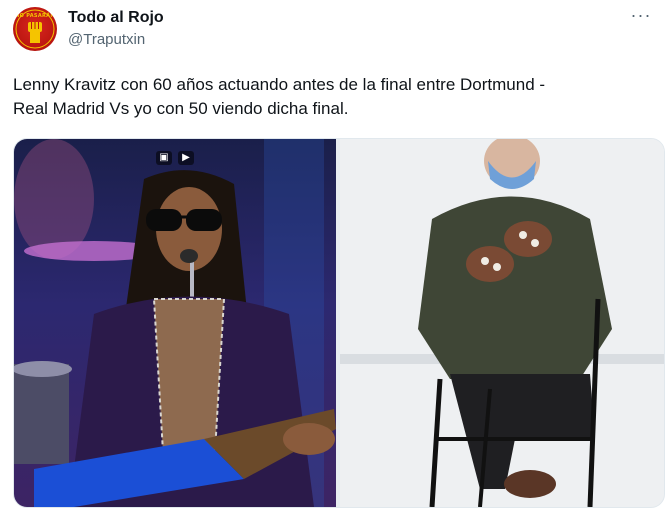 The height and width of the screenshot is (512, 672). Describe the element at coordinates (641, 17) in the screenshot. I see `more-options-button: ···` at that location.